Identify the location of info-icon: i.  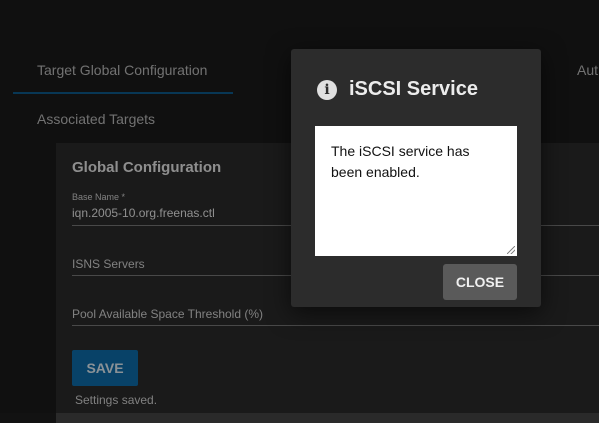
(327, 90).